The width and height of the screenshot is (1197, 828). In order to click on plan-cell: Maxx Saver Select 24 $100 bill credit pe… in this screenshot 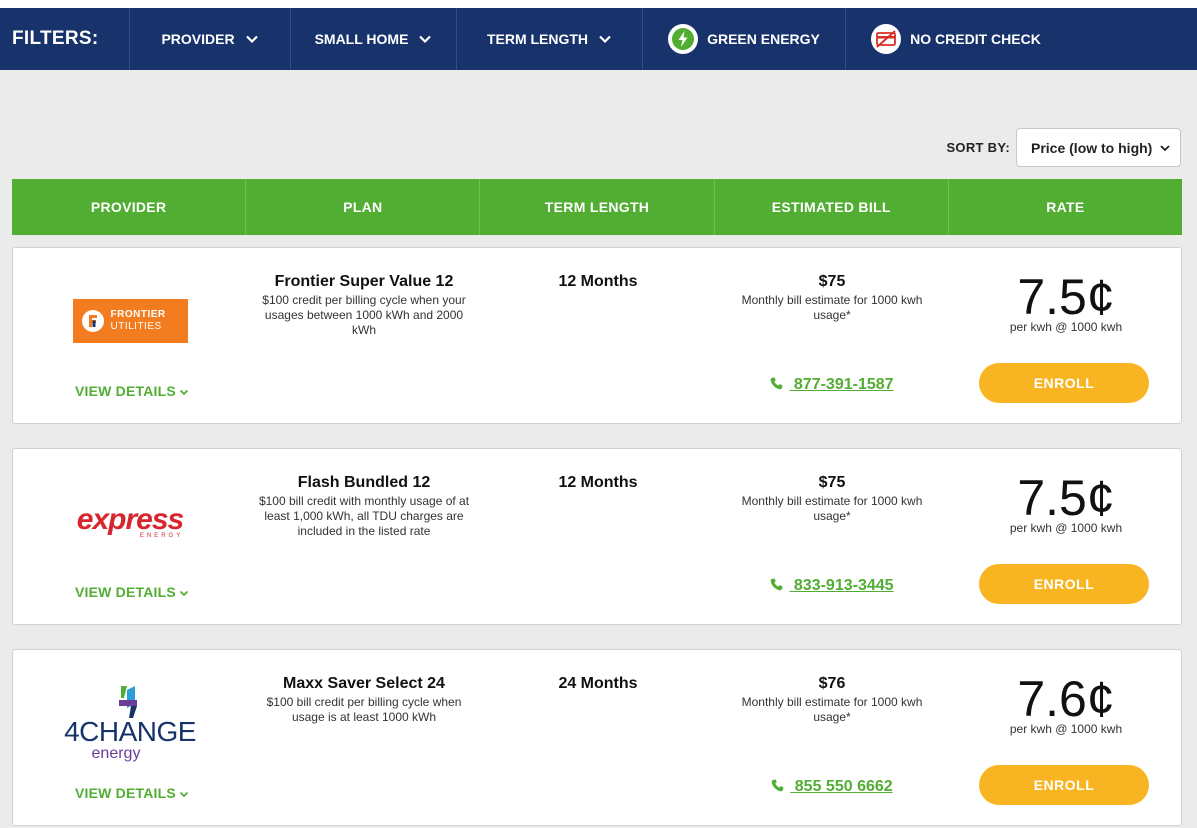, I will do `click(364, 700)`.